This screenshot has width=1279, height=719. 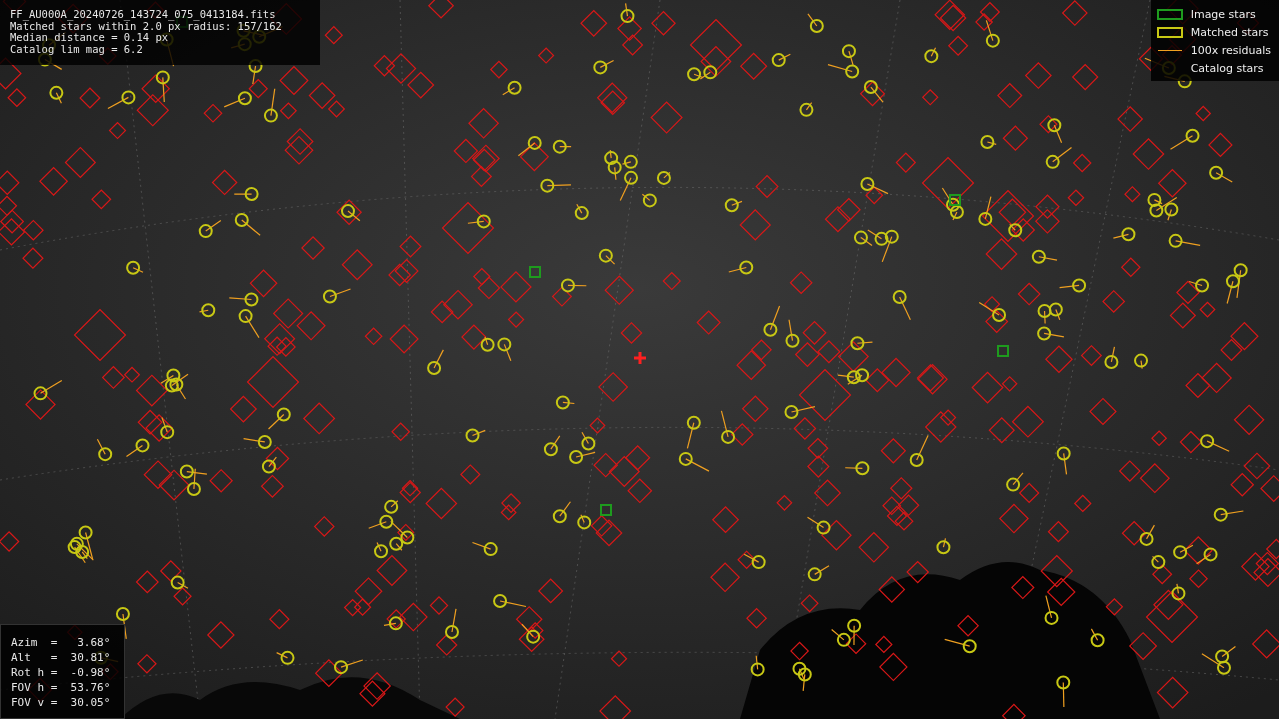 I want to click on legend-label: 100x residuals, so click(x=1230, y=50).